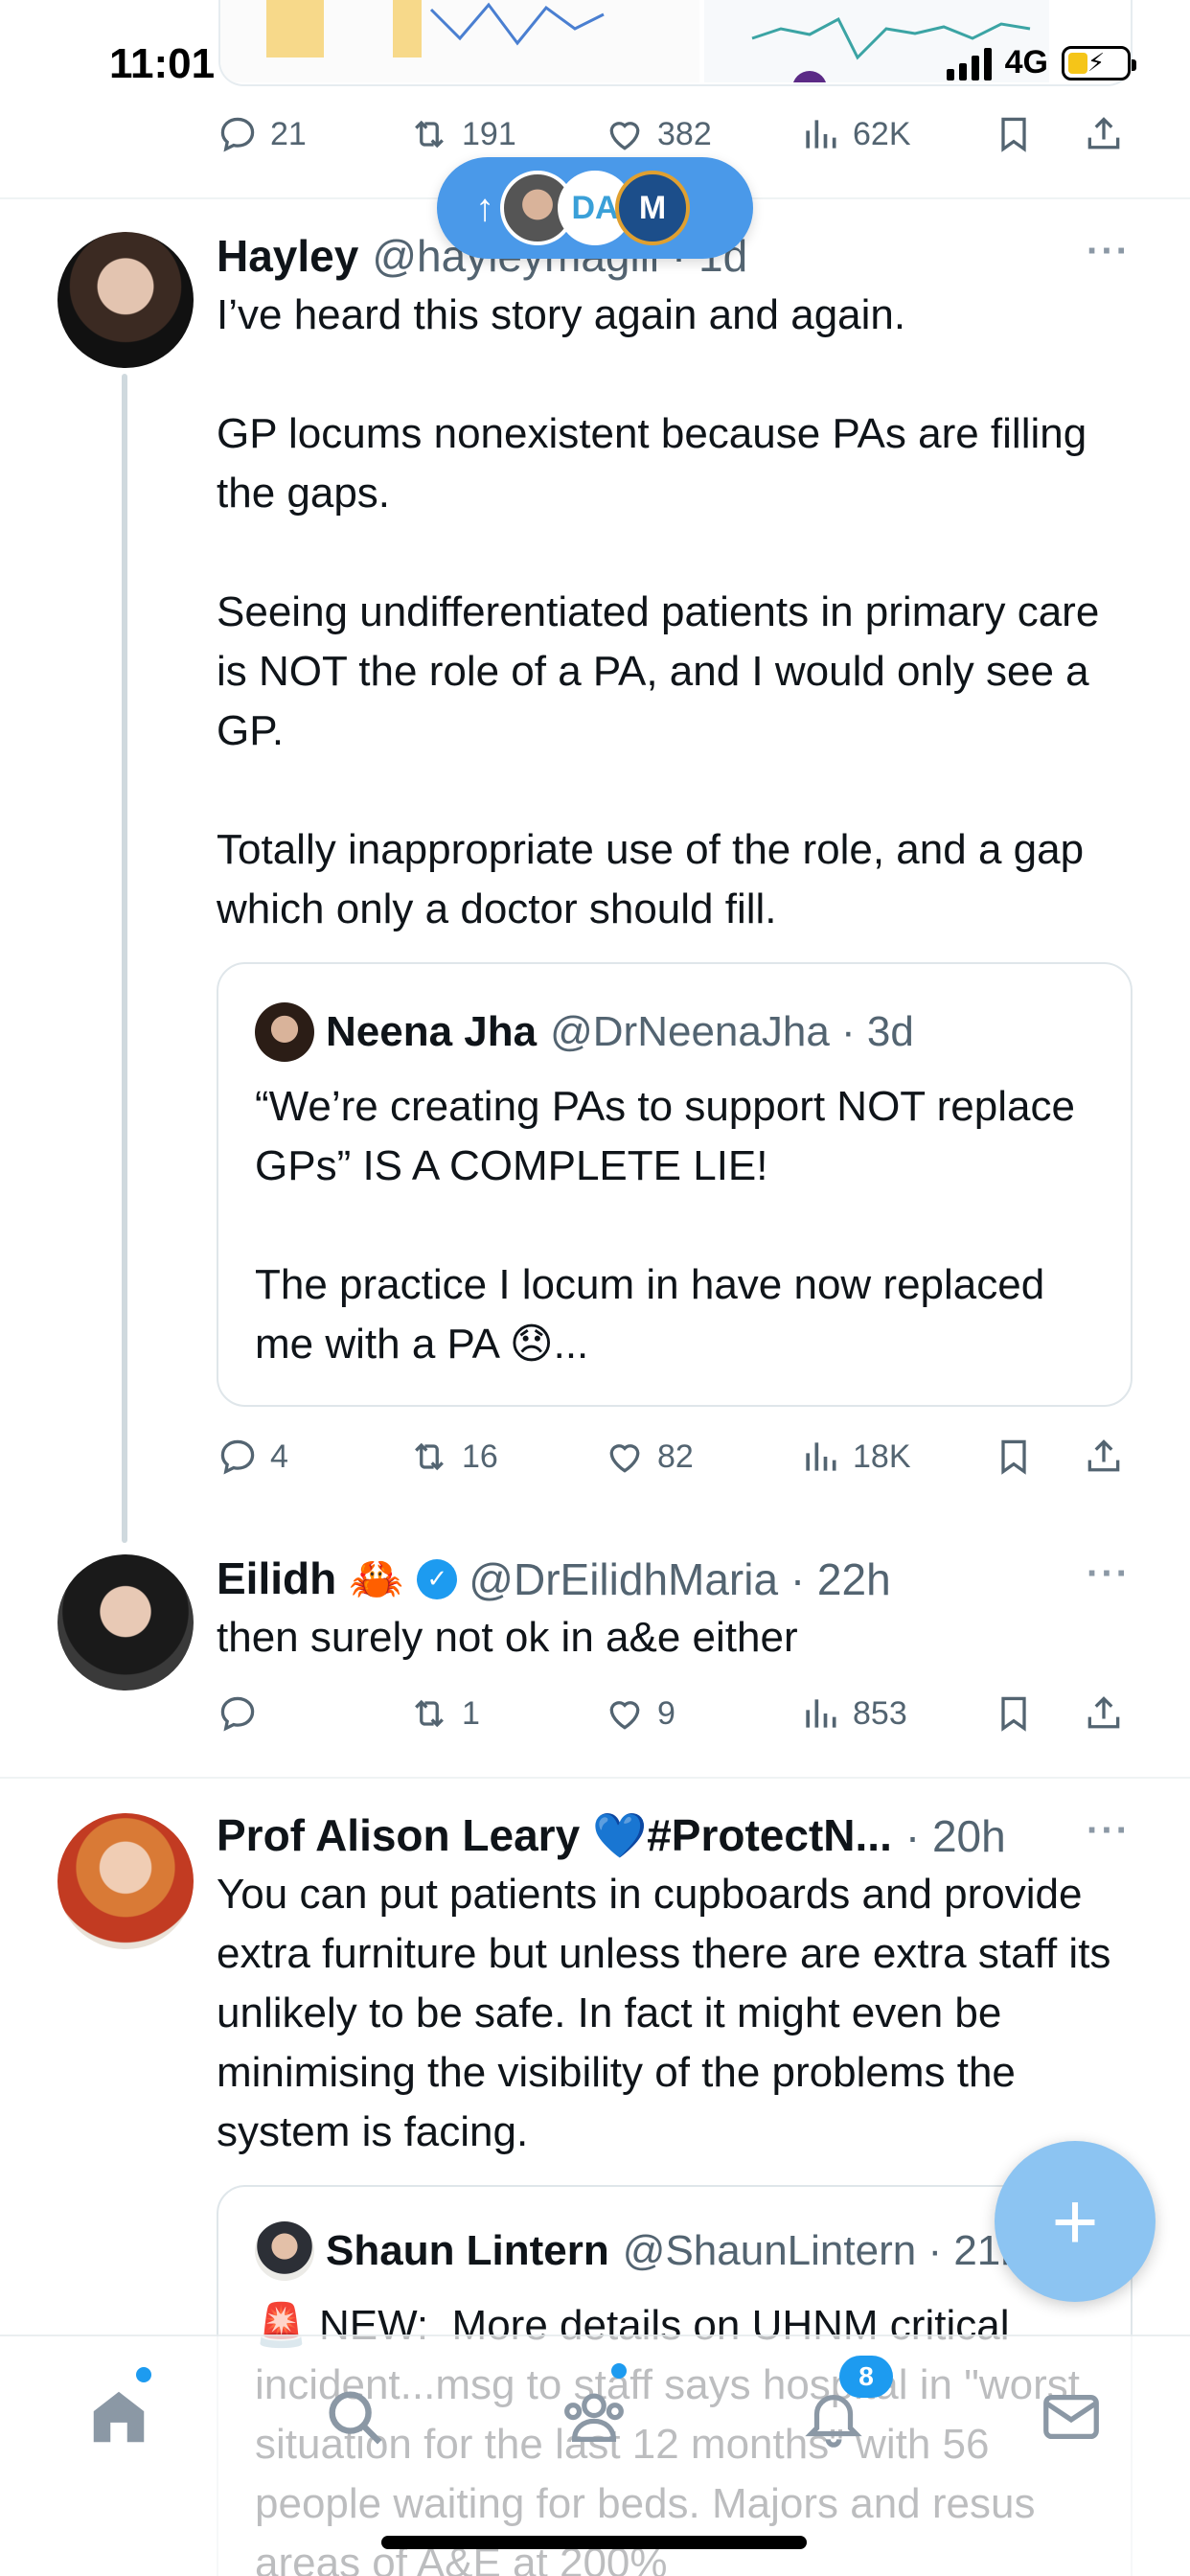 The height and width of the screenshot is (2576, 1190). I want to click on tweet-header: Eilidh 🦀 ✓ @DrEilidhMaria · 22h, so click(554, 1578).